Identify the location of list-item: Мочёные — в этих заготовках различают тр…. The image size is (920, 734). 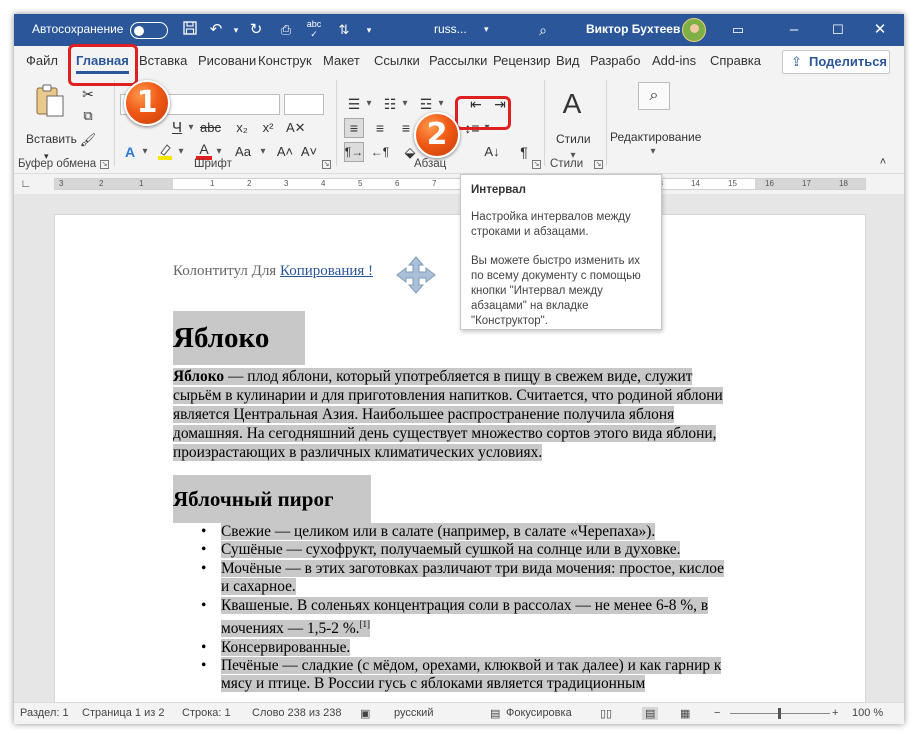
(473, 578).